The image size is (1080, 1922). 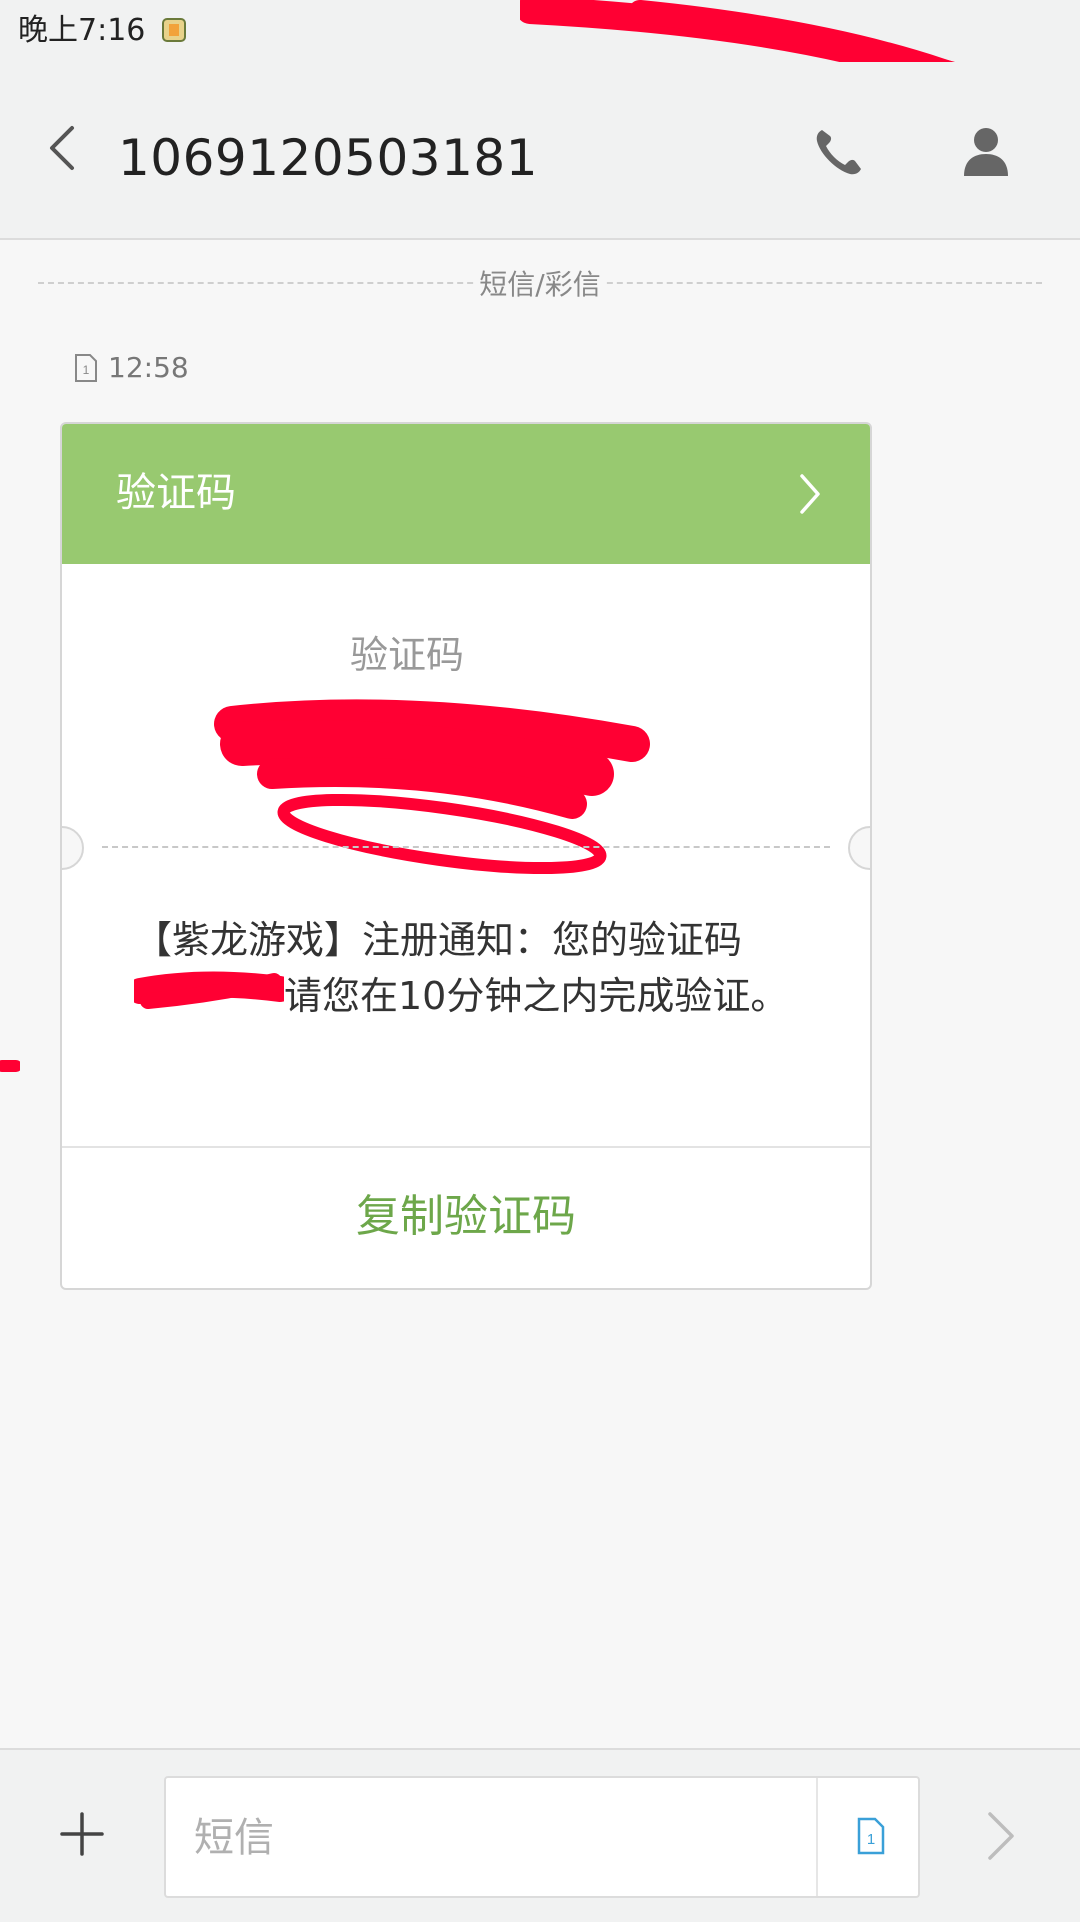 I want to click on status-bar: 晚上7:16, so click(x=540, y=71).